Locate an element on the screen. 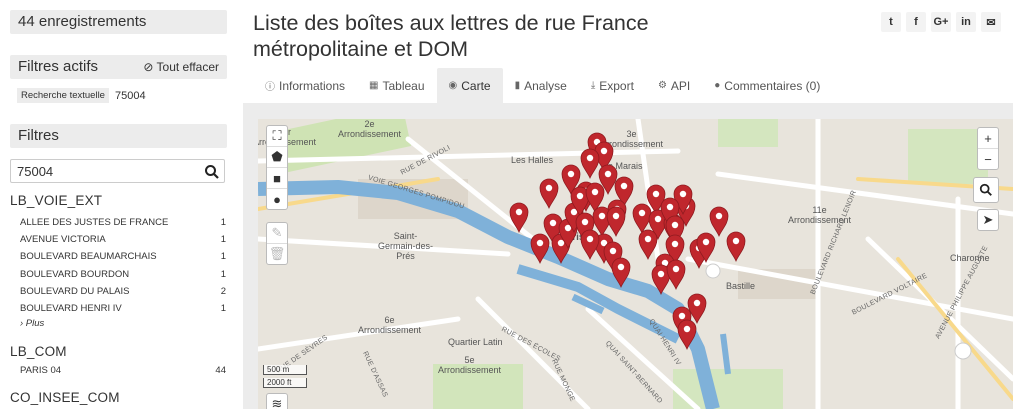 The image size is (1024, 409). locate-icon: ➤ is located at coordinates (988, 220).